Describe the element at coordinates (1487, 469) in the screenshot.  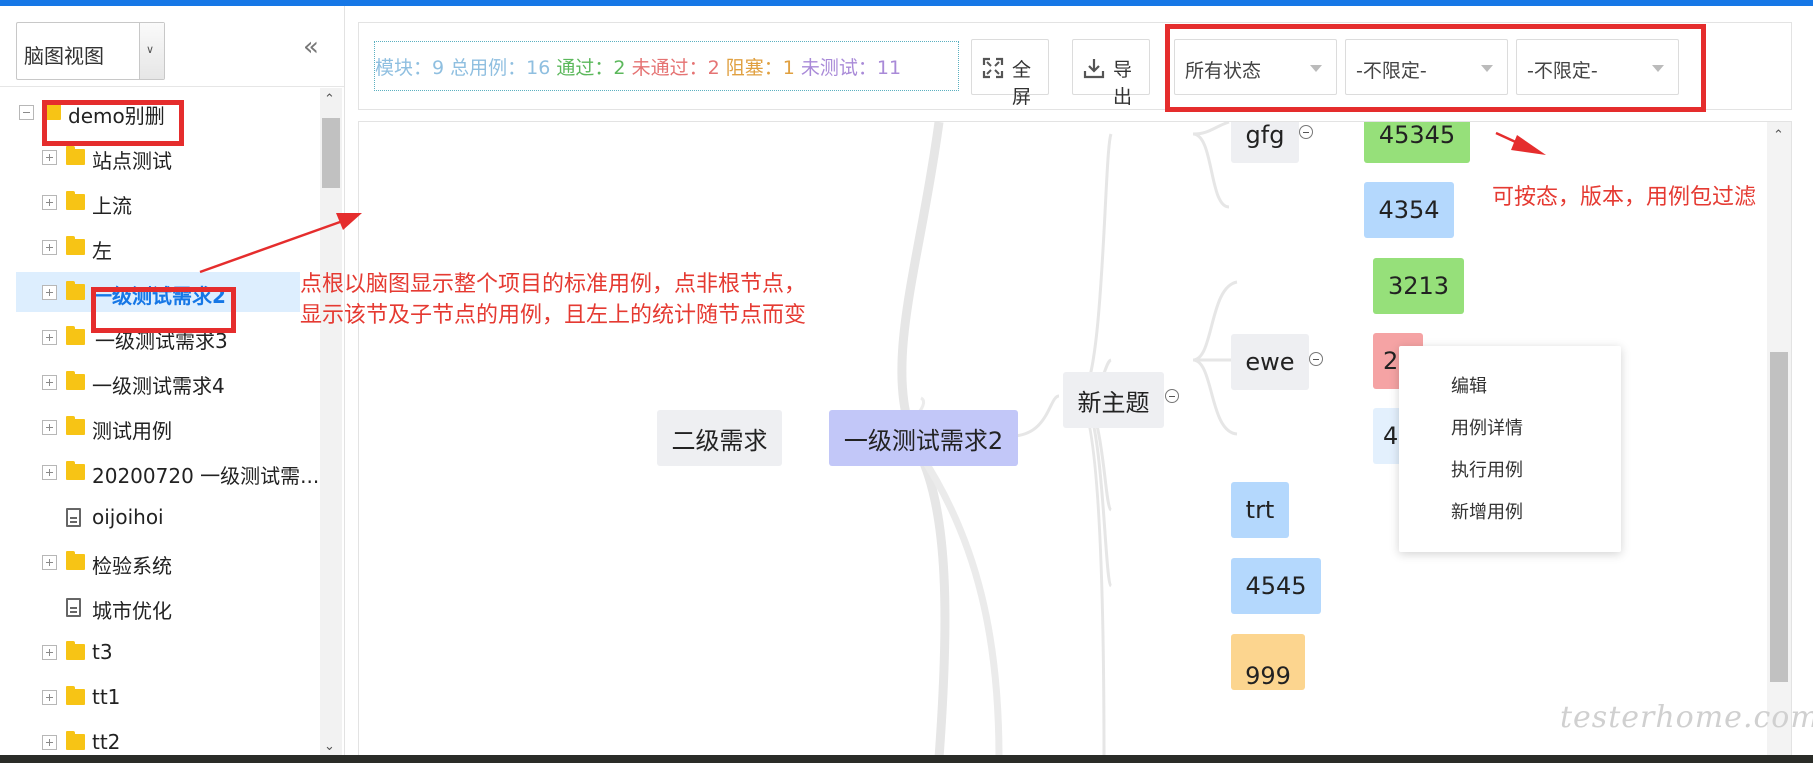
I see `context-menu-execute-case: 执行用例` at that location.